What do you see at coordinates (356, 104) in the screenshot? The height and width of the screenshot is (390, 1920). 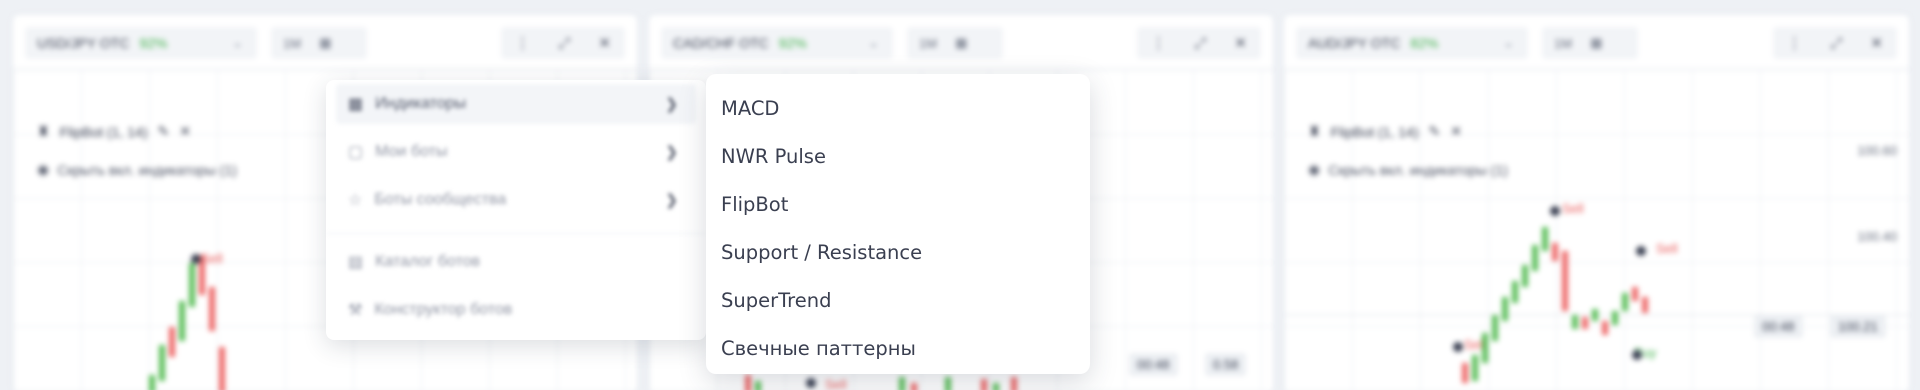 I see `chart-icon: ▩` at bounding box center [356, 104].